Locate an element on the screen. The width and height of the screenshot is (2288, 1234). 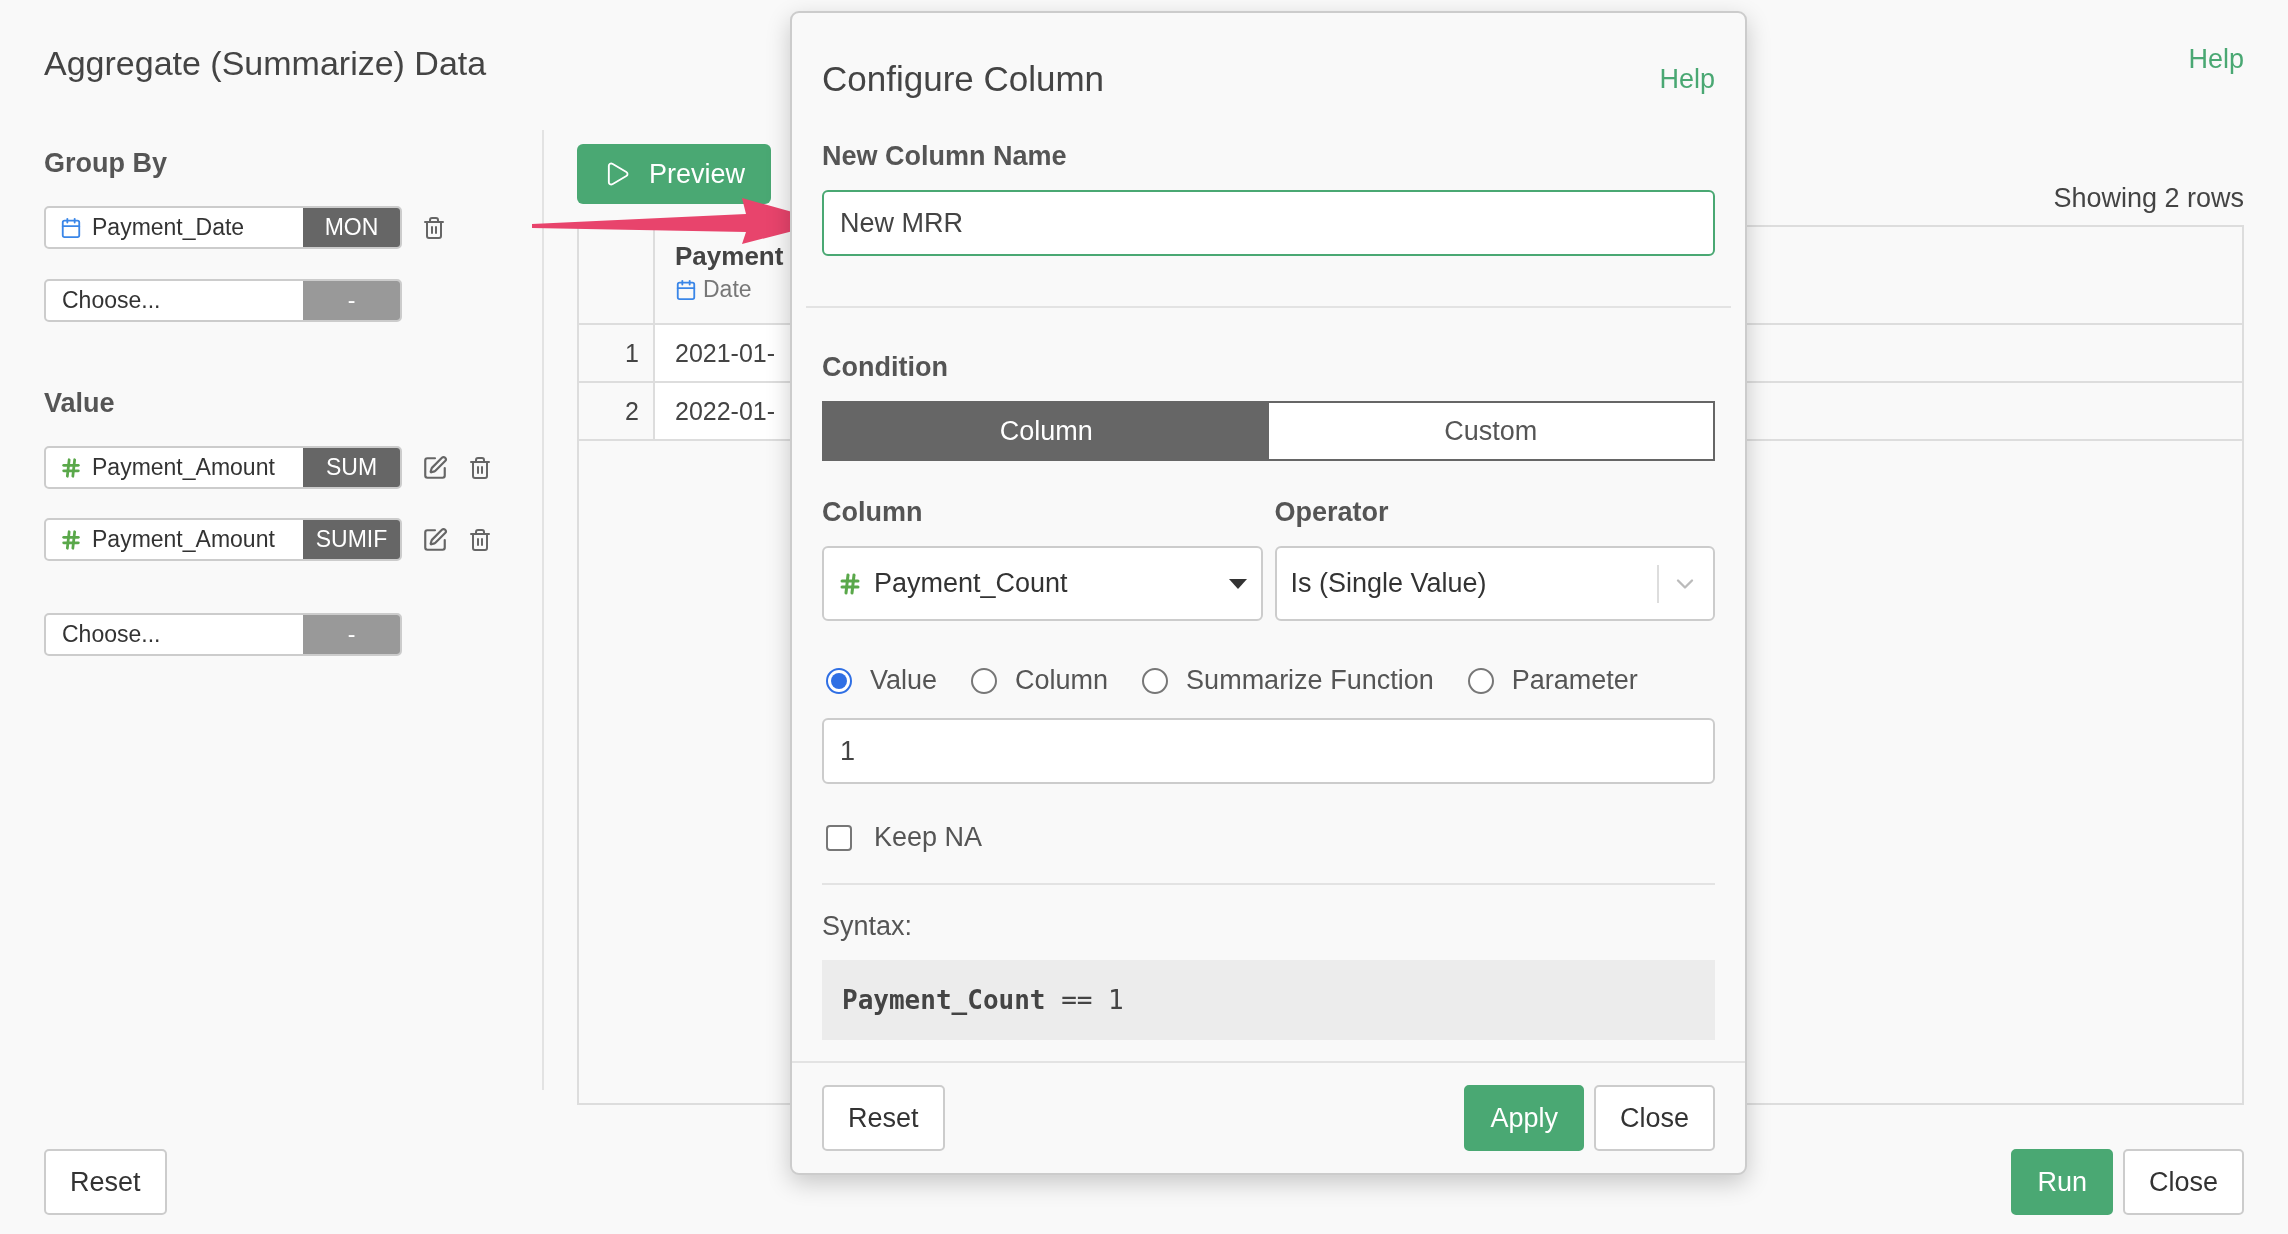
value-input: 1 is located at coordinates (1268, 751).